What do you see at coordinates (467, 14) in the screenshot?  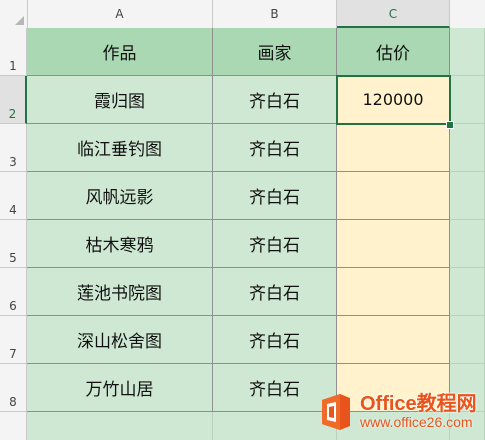 I see `column-header-d` at bounding box center [467, 14].